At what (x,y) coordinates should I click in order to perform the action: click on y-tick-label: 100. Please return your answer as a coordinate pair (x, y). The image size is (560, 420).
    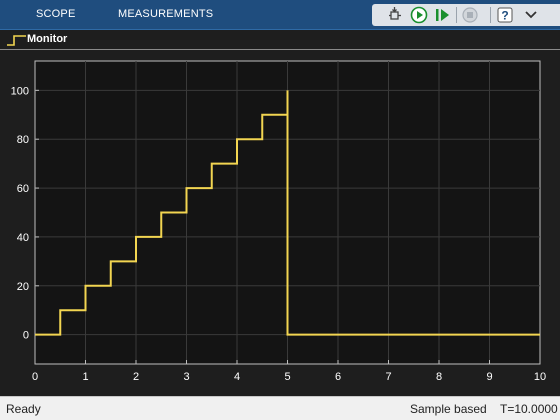
    Looking at the image, I should click on (20, 91).